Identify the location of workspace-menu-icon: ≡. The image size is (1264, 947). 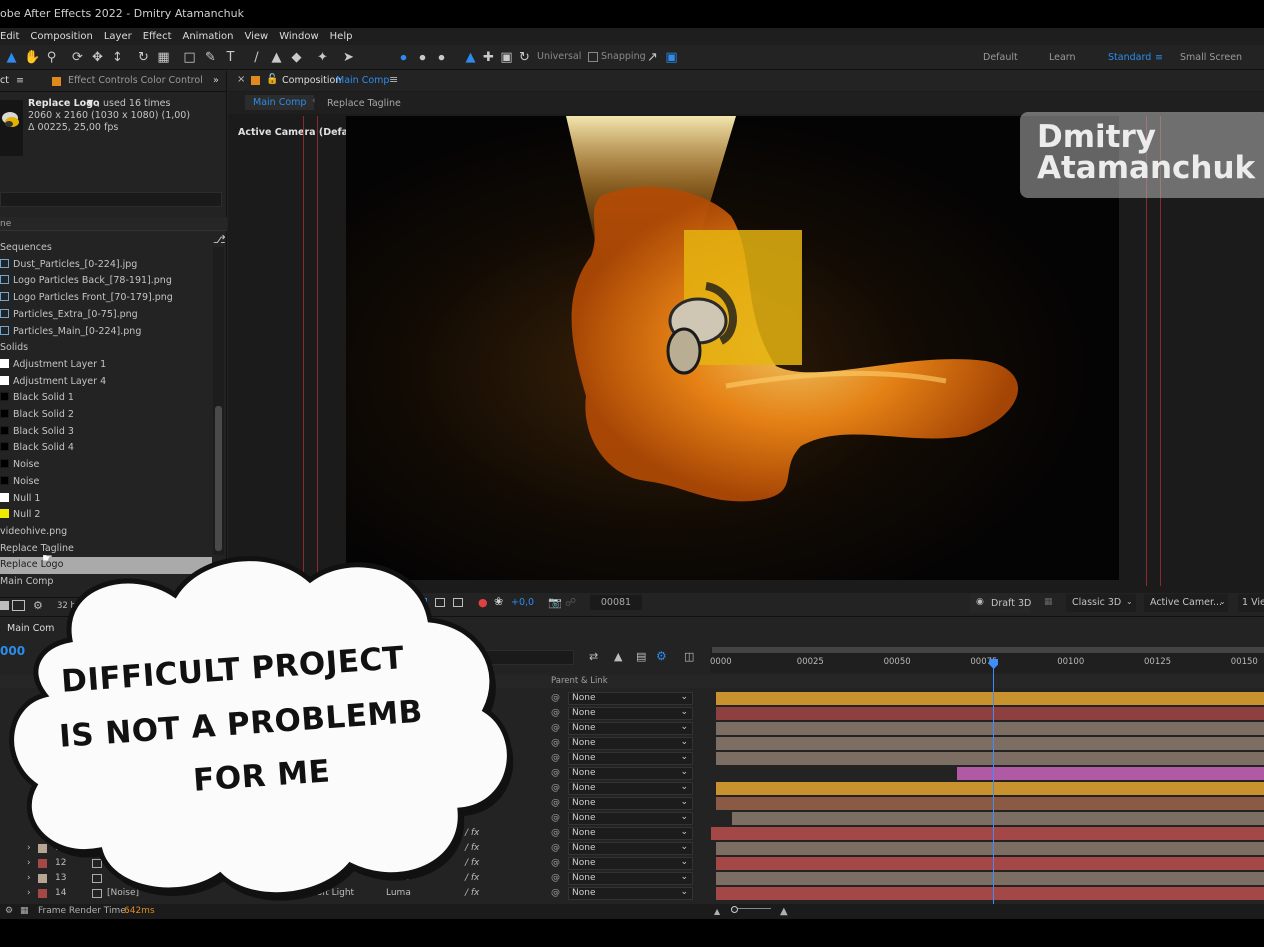
(1159, 57).